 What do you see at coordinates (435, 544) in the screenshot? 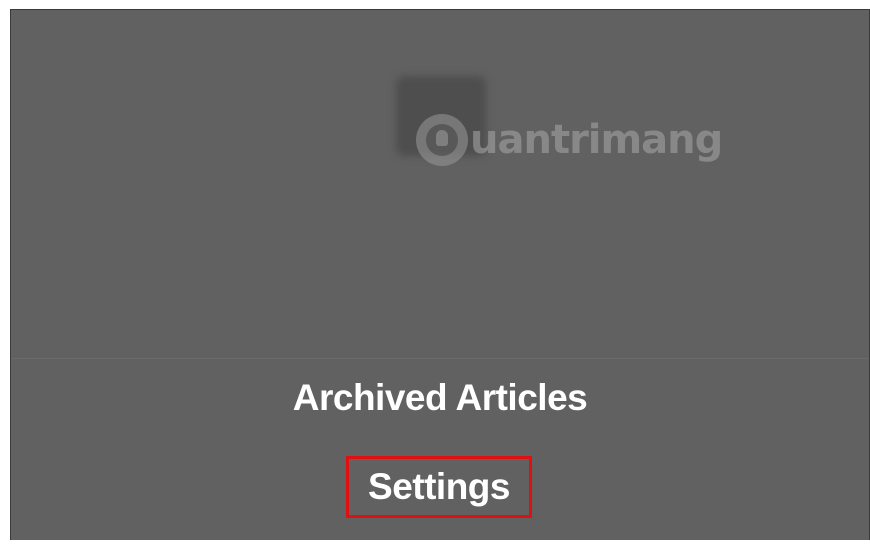
I see `bottom-margin` at bounding box center [435, 544].